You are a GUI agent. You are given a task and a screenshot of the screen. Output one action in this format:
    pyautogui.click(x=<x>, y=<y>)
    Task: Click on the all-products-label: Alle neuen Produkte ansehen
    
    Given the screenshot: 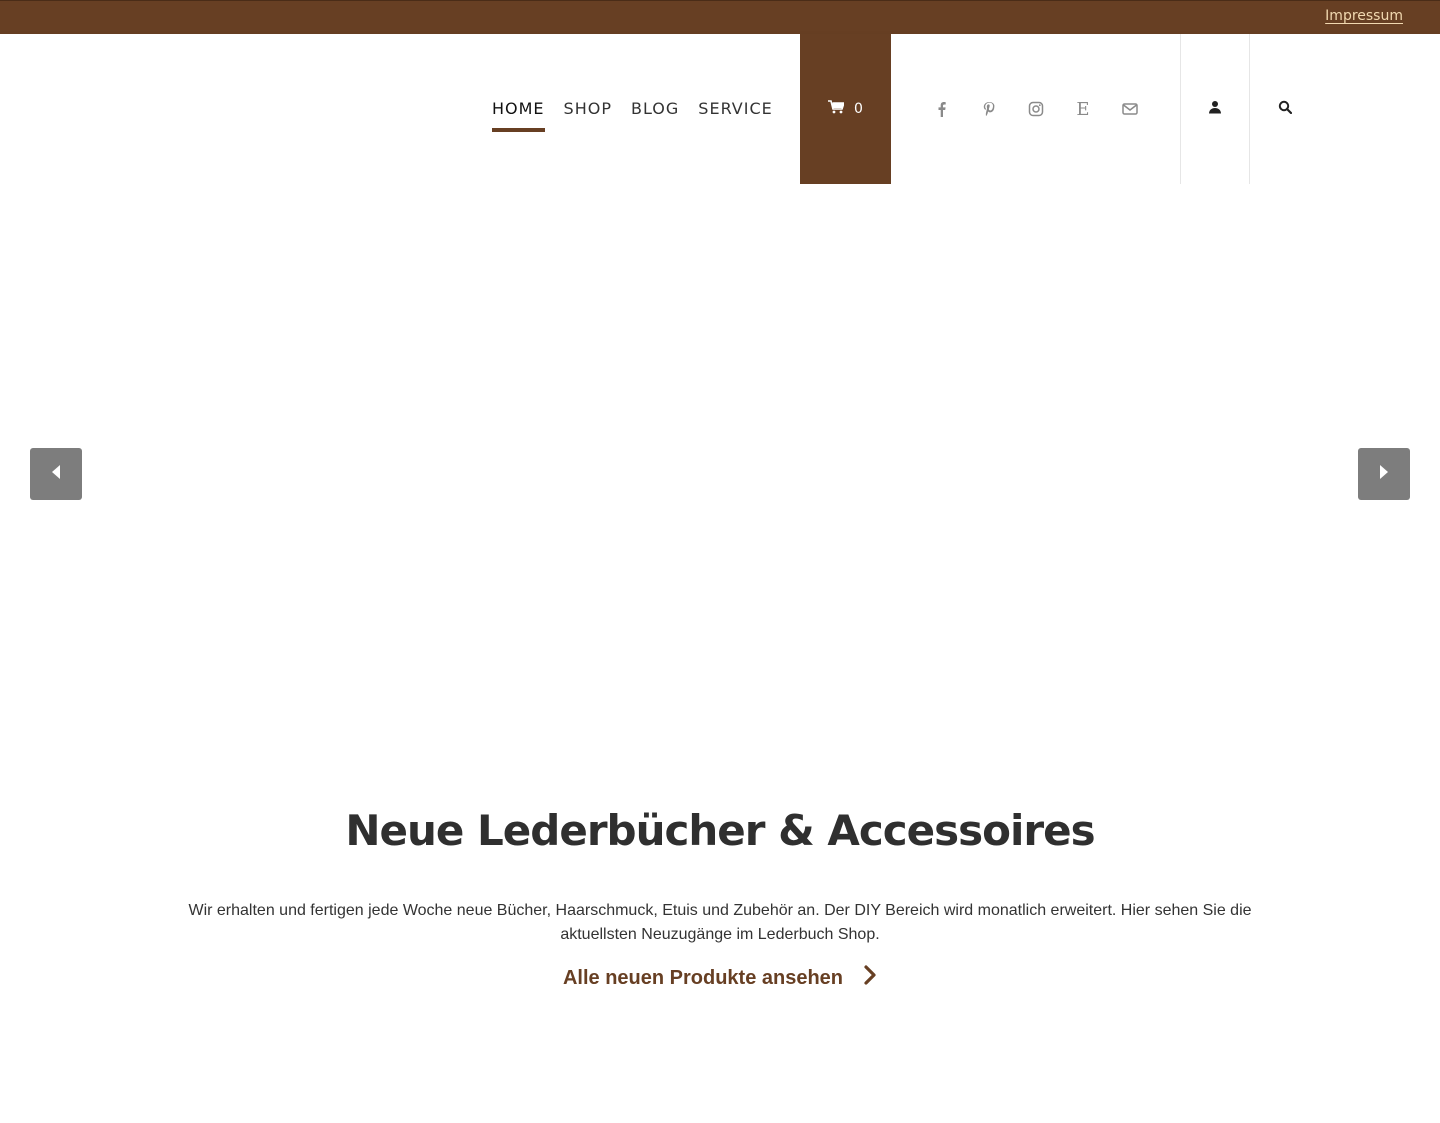 What is the action you would take?
    pyautogui.click(x=703, y=977)
    